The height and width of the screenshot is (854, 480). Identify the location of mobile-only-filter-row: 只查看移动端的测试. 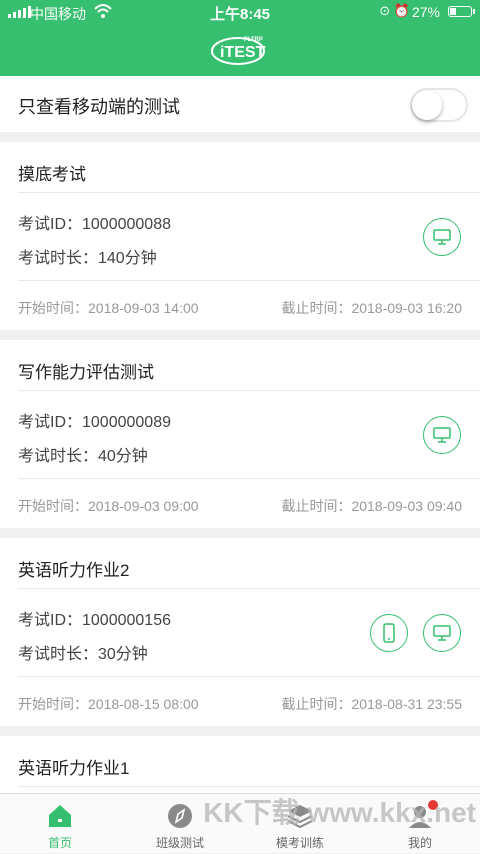
(240, 104).